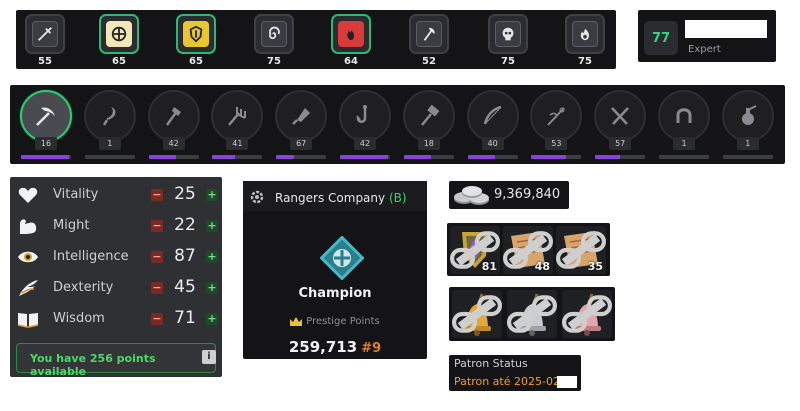  I want to click on combat-skill-4: 75, so click(274, 41).